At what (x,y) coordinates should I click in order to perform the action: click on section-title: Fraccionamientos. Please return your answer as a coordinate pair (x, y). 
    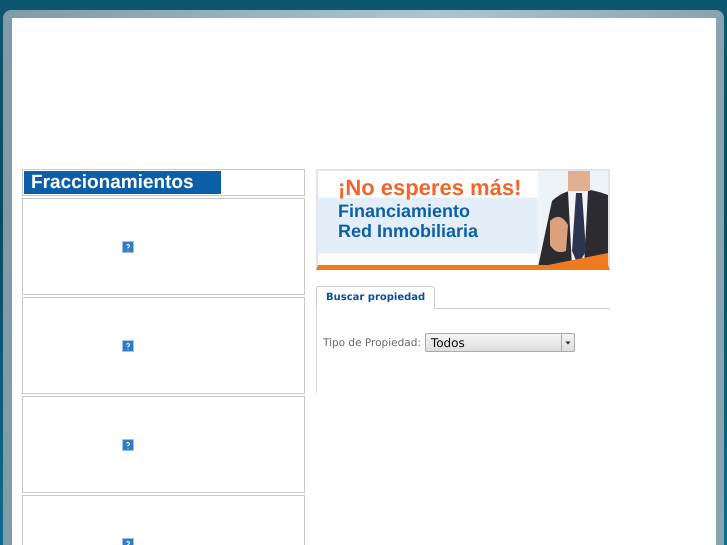
    Looking at the image, I should click on (122, 182).